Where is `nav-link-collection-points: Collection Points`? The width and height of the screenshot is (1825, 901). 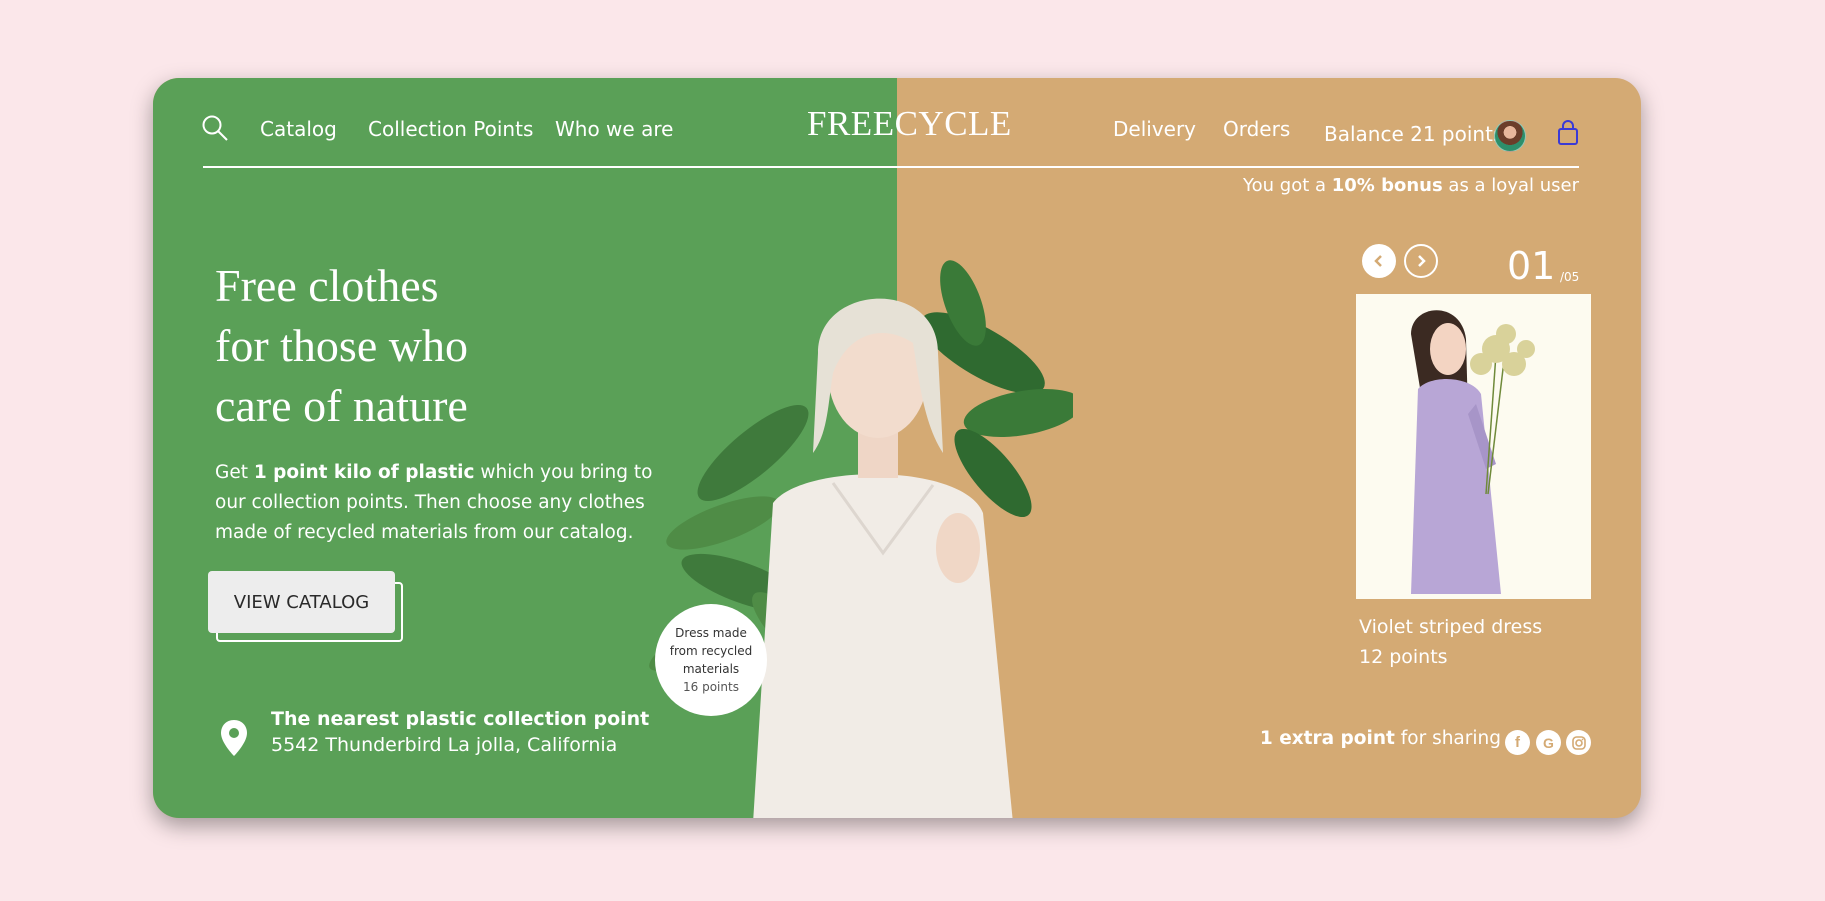 nav-link-collection-points: Collection Points is located at coordinates (450, 129).